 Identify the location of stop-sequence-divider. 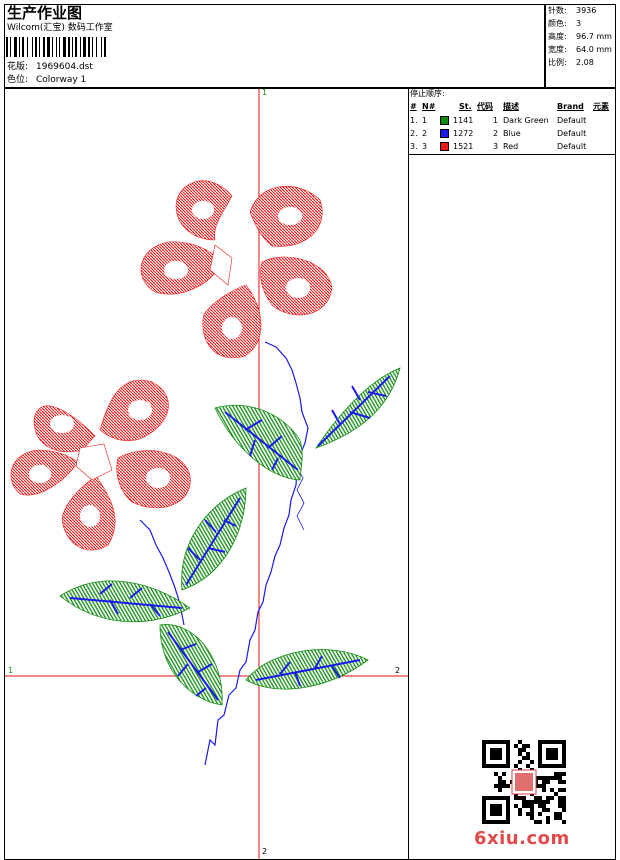
(512, 154).